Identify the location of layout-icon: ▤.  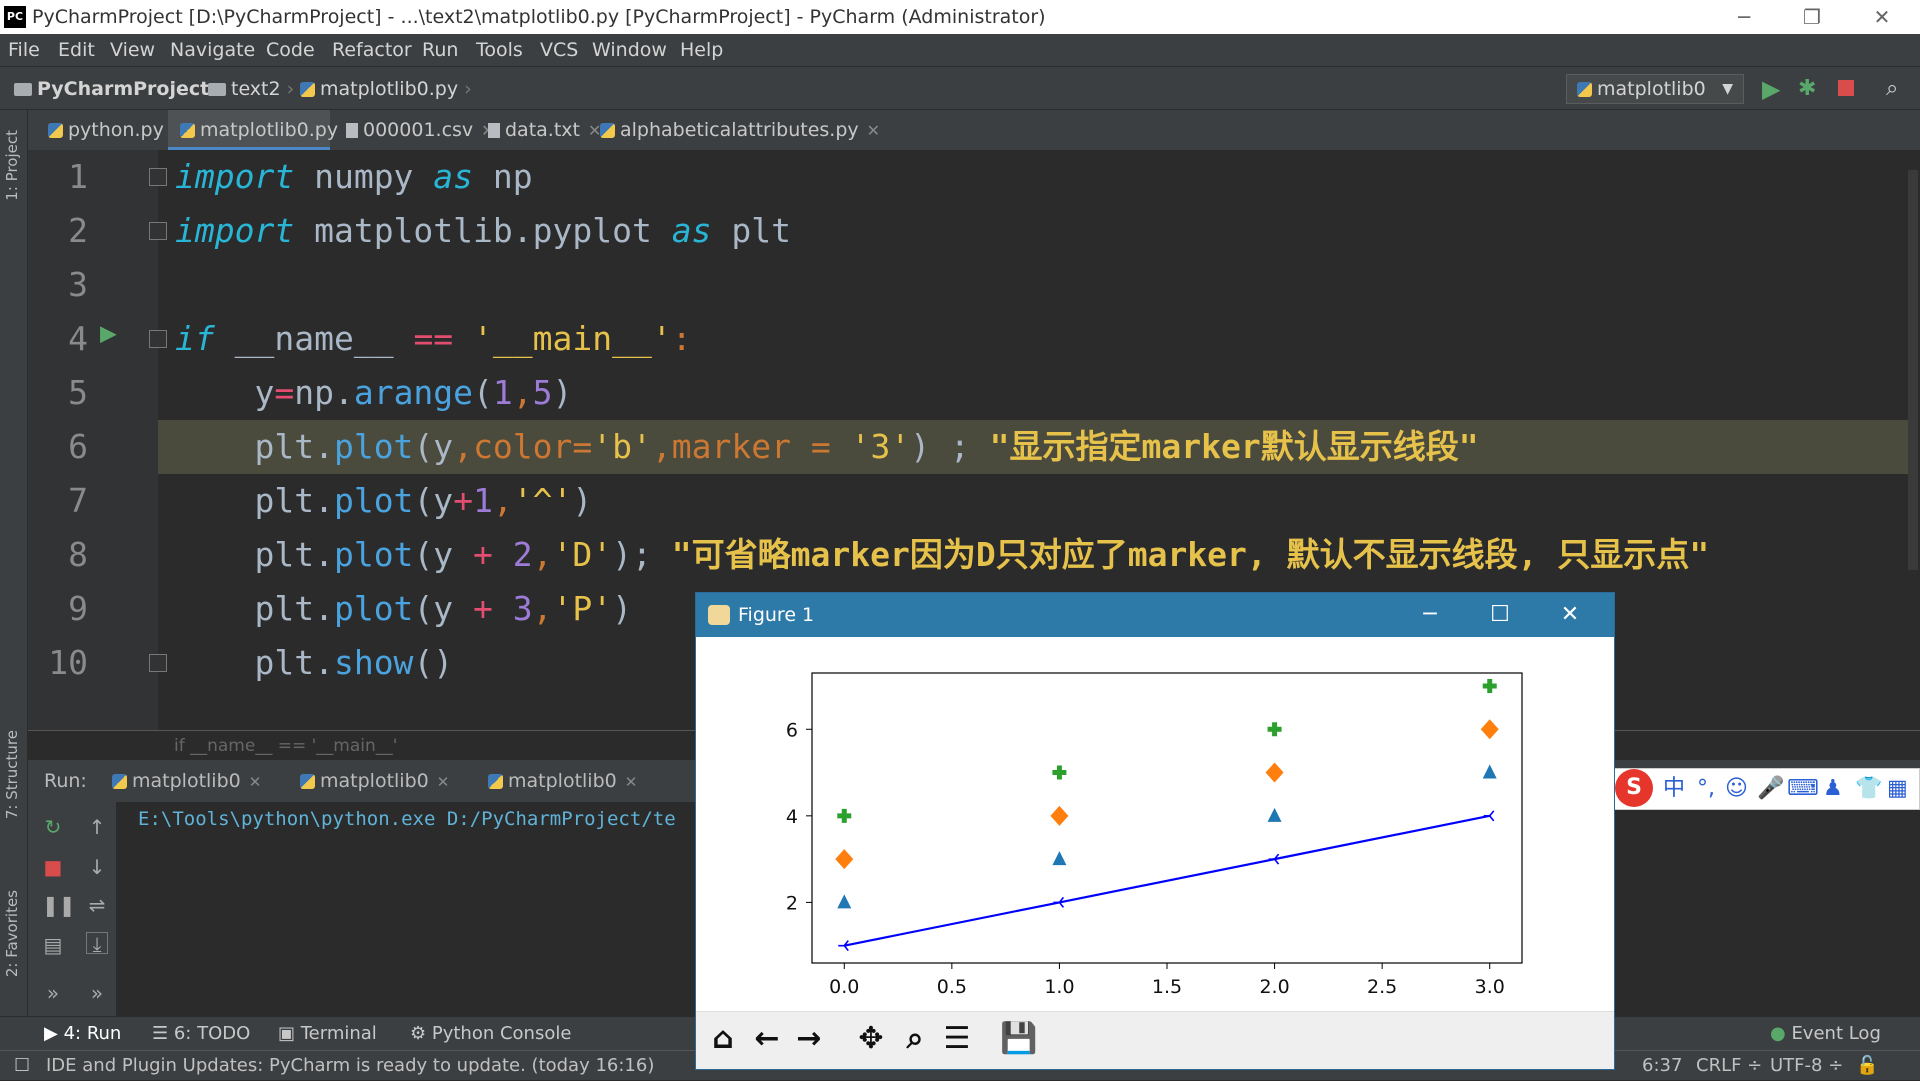
(53, 945).